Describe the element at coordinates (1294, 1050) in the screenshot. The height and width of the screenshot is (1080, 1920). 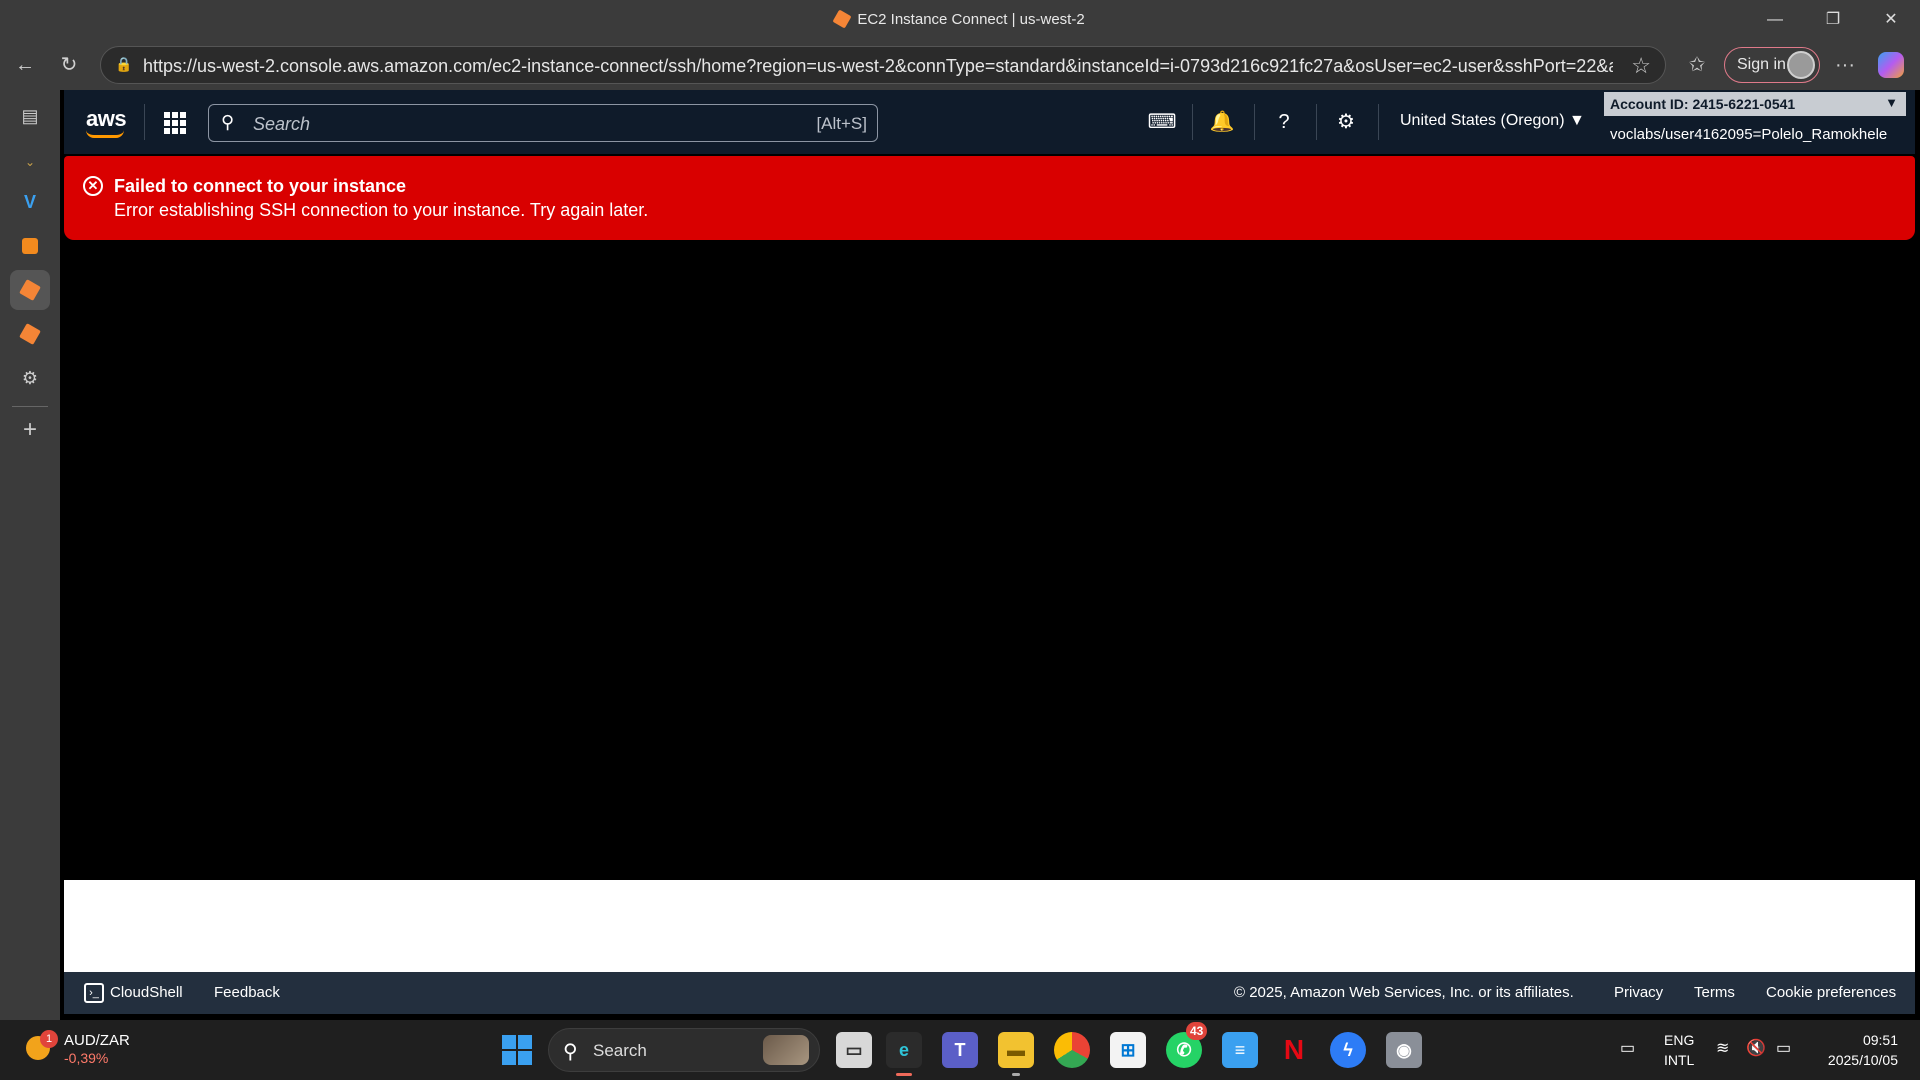
I see `netflix-icon: N` at that location.